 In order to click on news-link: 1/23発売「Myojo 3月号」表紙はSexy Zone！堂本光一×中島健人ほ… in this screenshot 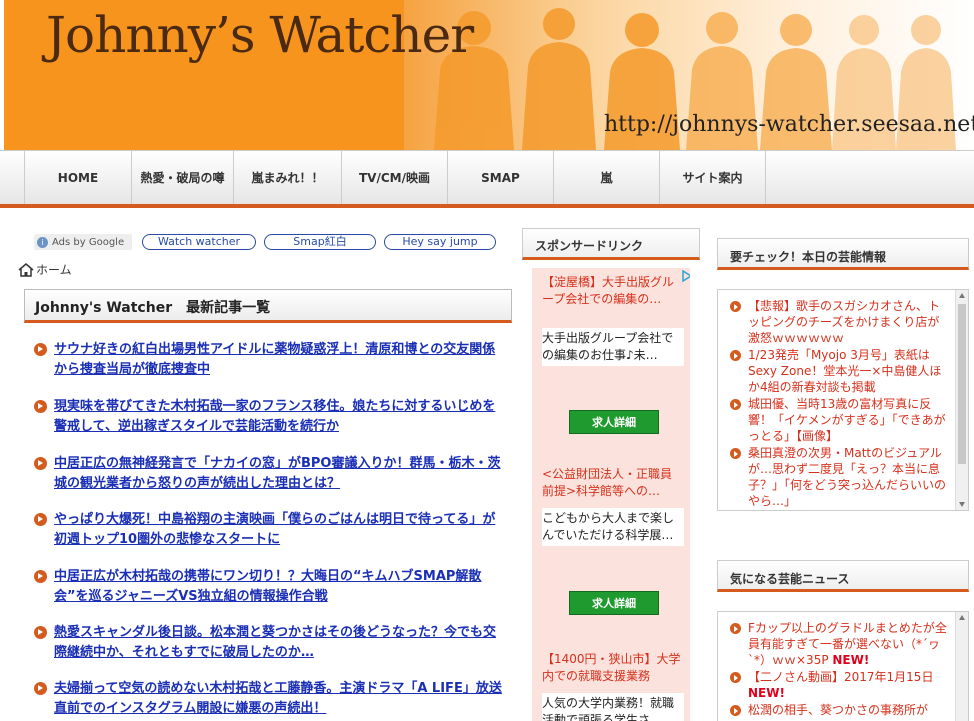, I will do `click(848, 371)`.